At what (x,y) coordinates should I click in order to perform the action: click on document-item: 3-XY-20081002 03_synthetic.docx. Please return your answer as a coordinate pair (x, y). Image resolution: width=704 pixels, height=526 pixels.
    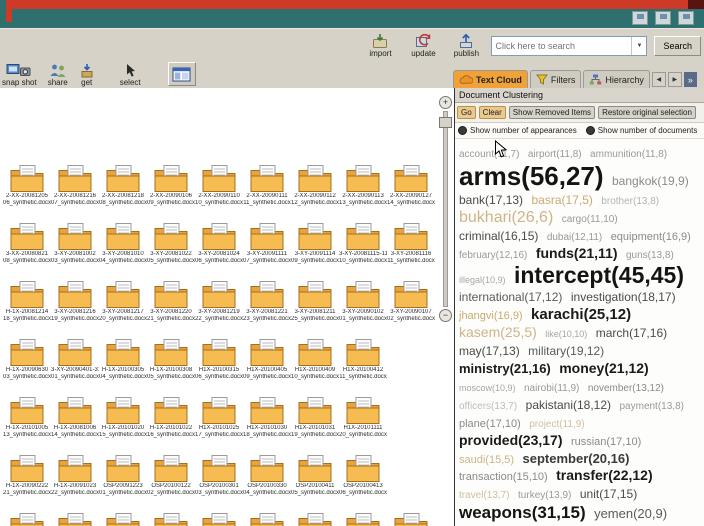
    Looking at the image, I should click on (75, 251).